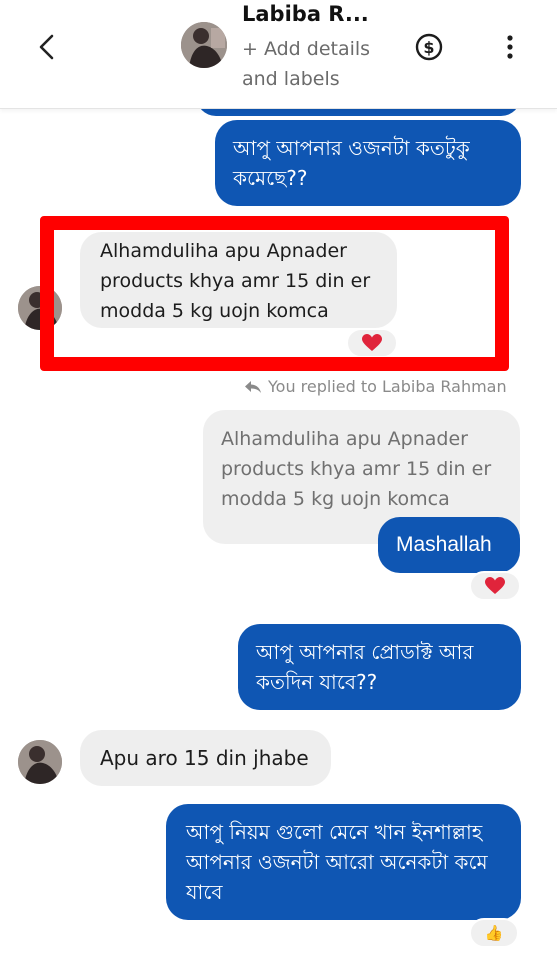  I want to click on message-text: আপু আপনার প্রোডাক্ট আর কতদিন যাবে??, so click(365, 667).